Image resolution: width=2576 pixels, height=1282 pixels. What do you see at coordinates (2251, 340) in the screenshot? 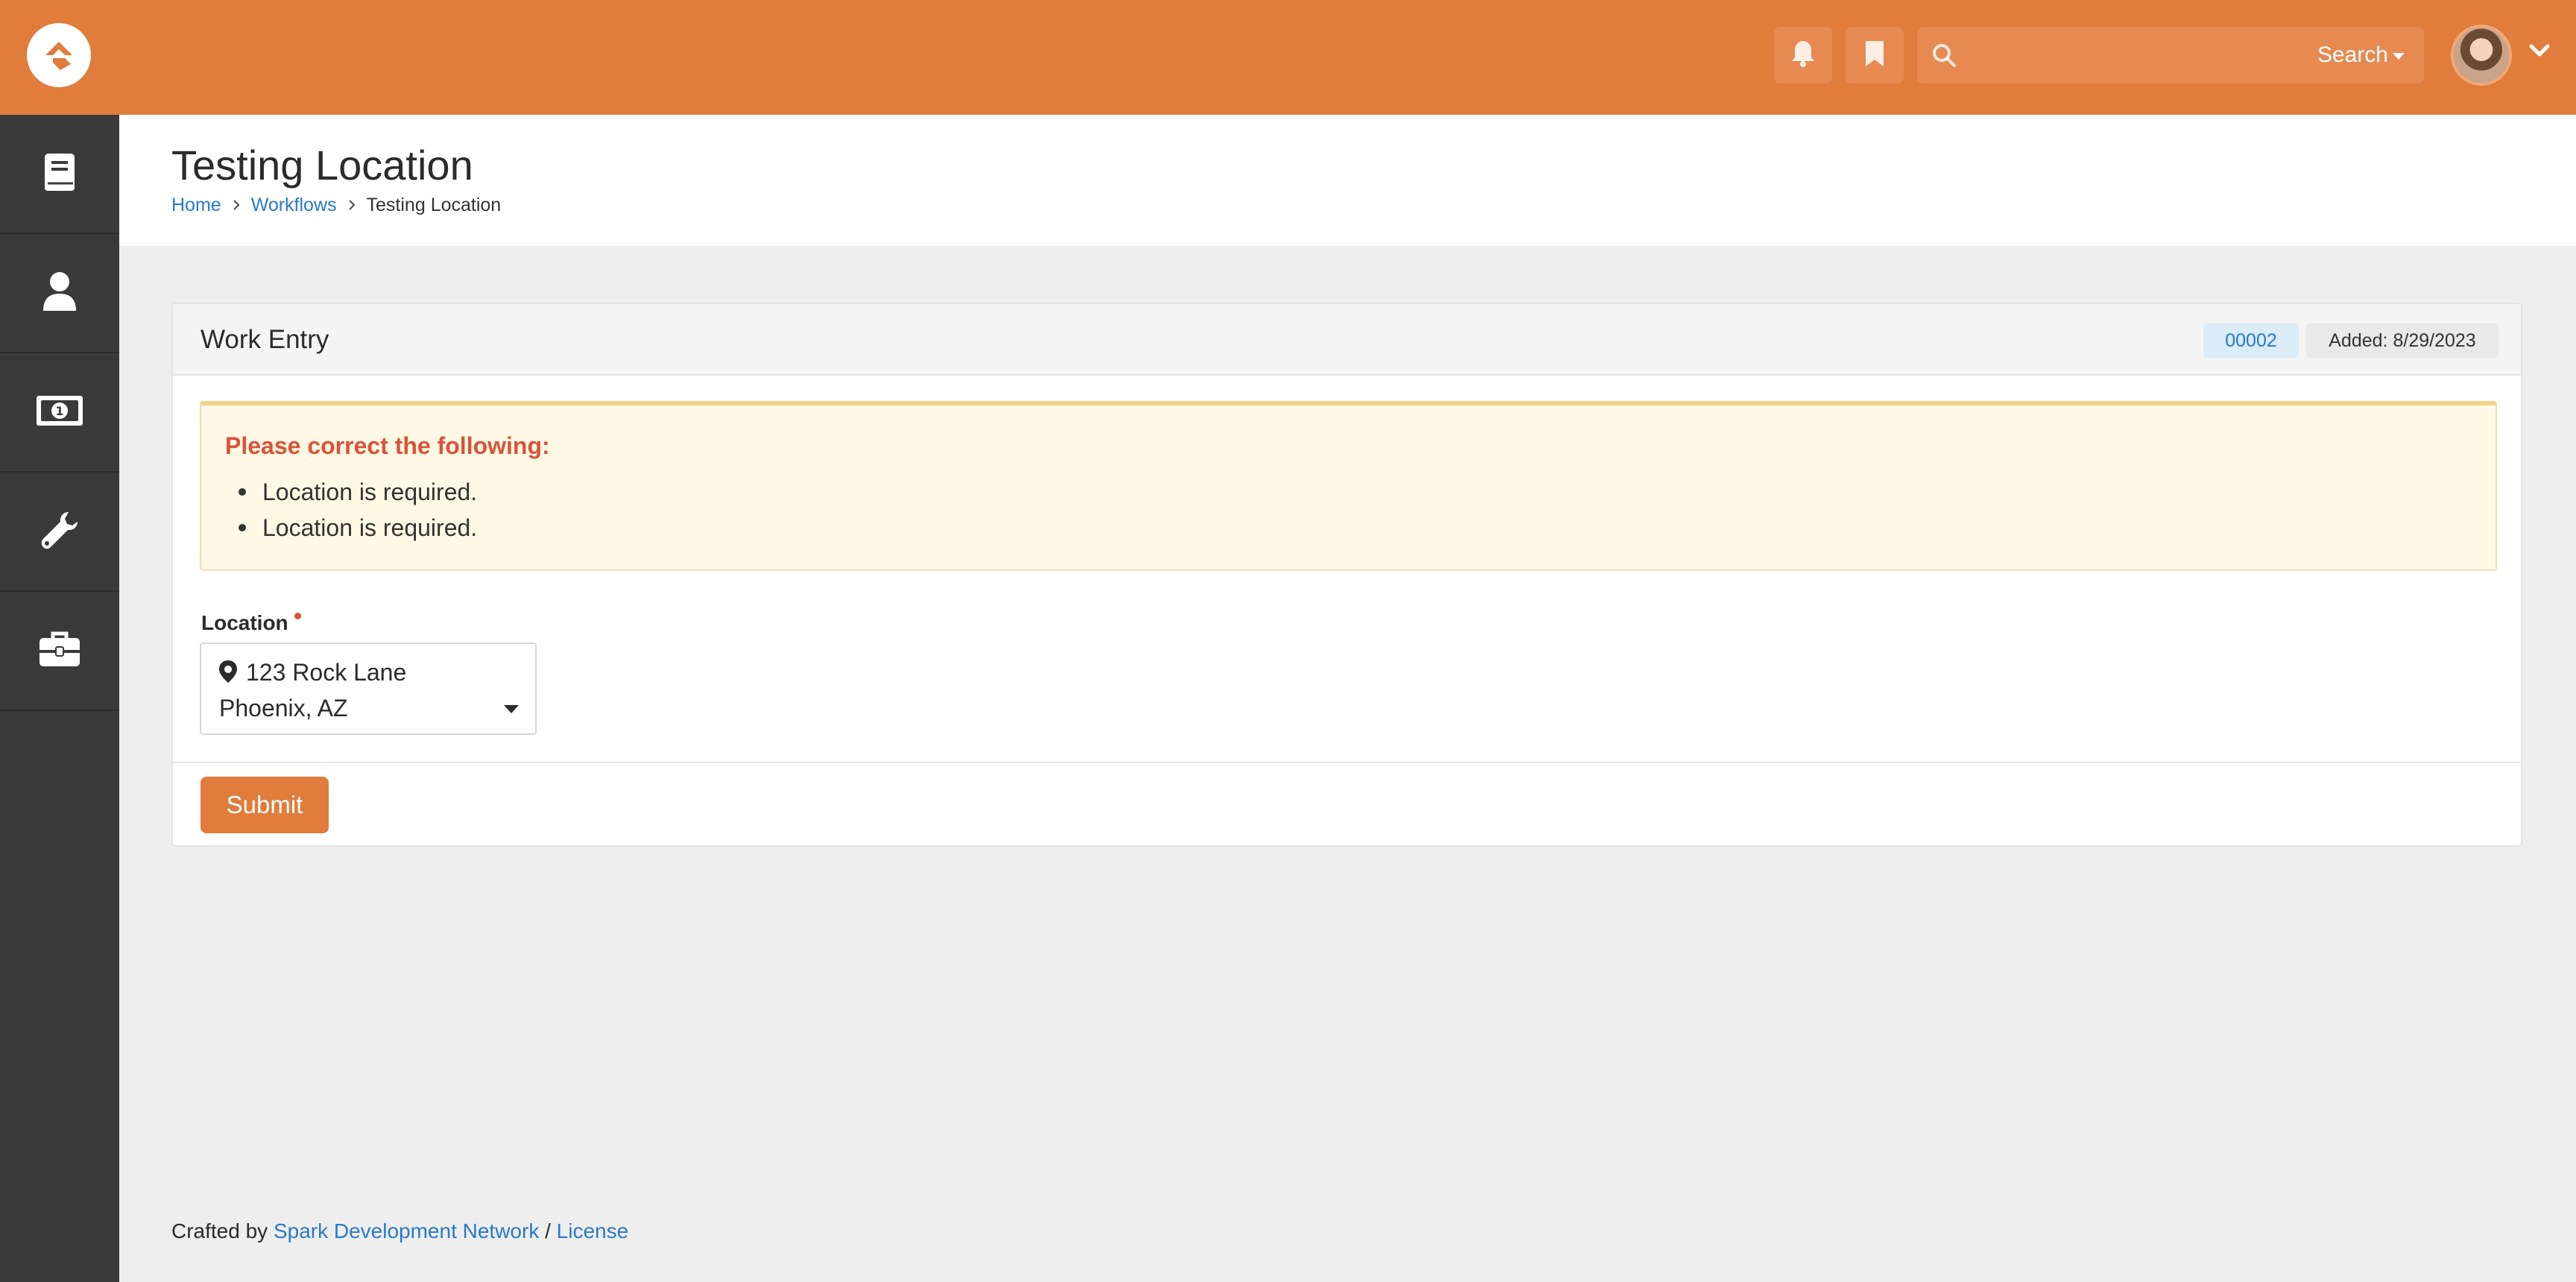
I see `workflow-id-badge: 00002` at bounding box center [2251, 340].